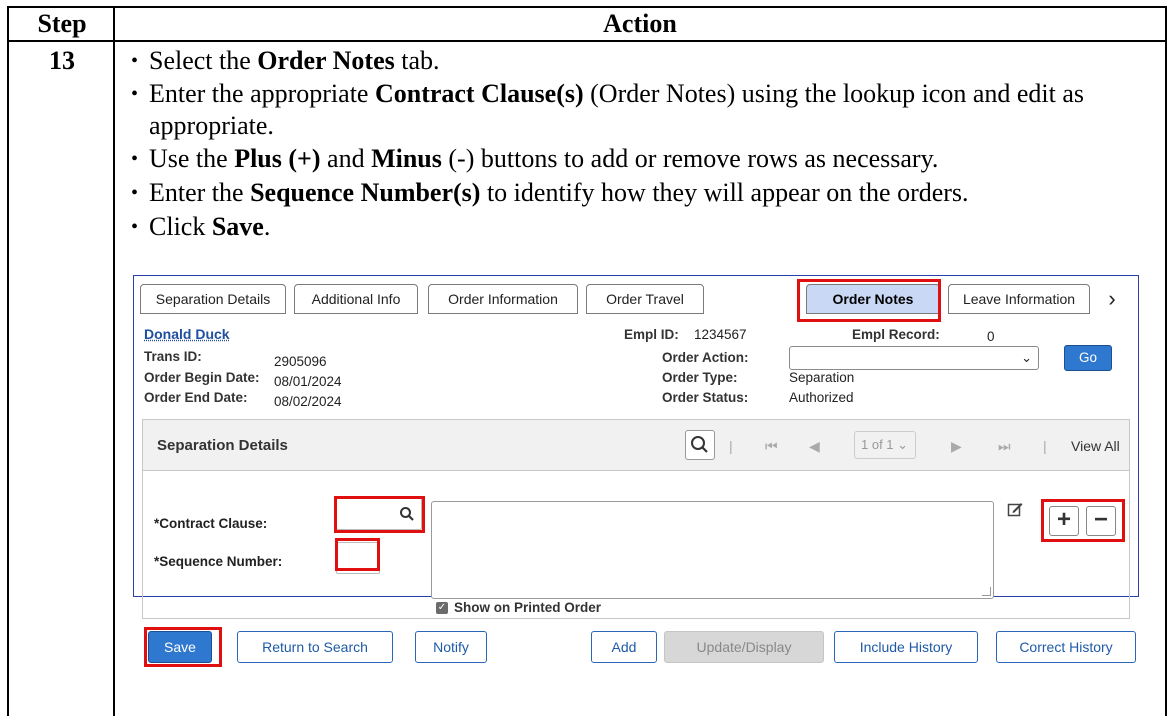 This screenshot has width=1175, height=716. I want to click on delete-row-button: −, so click(1101, 521).